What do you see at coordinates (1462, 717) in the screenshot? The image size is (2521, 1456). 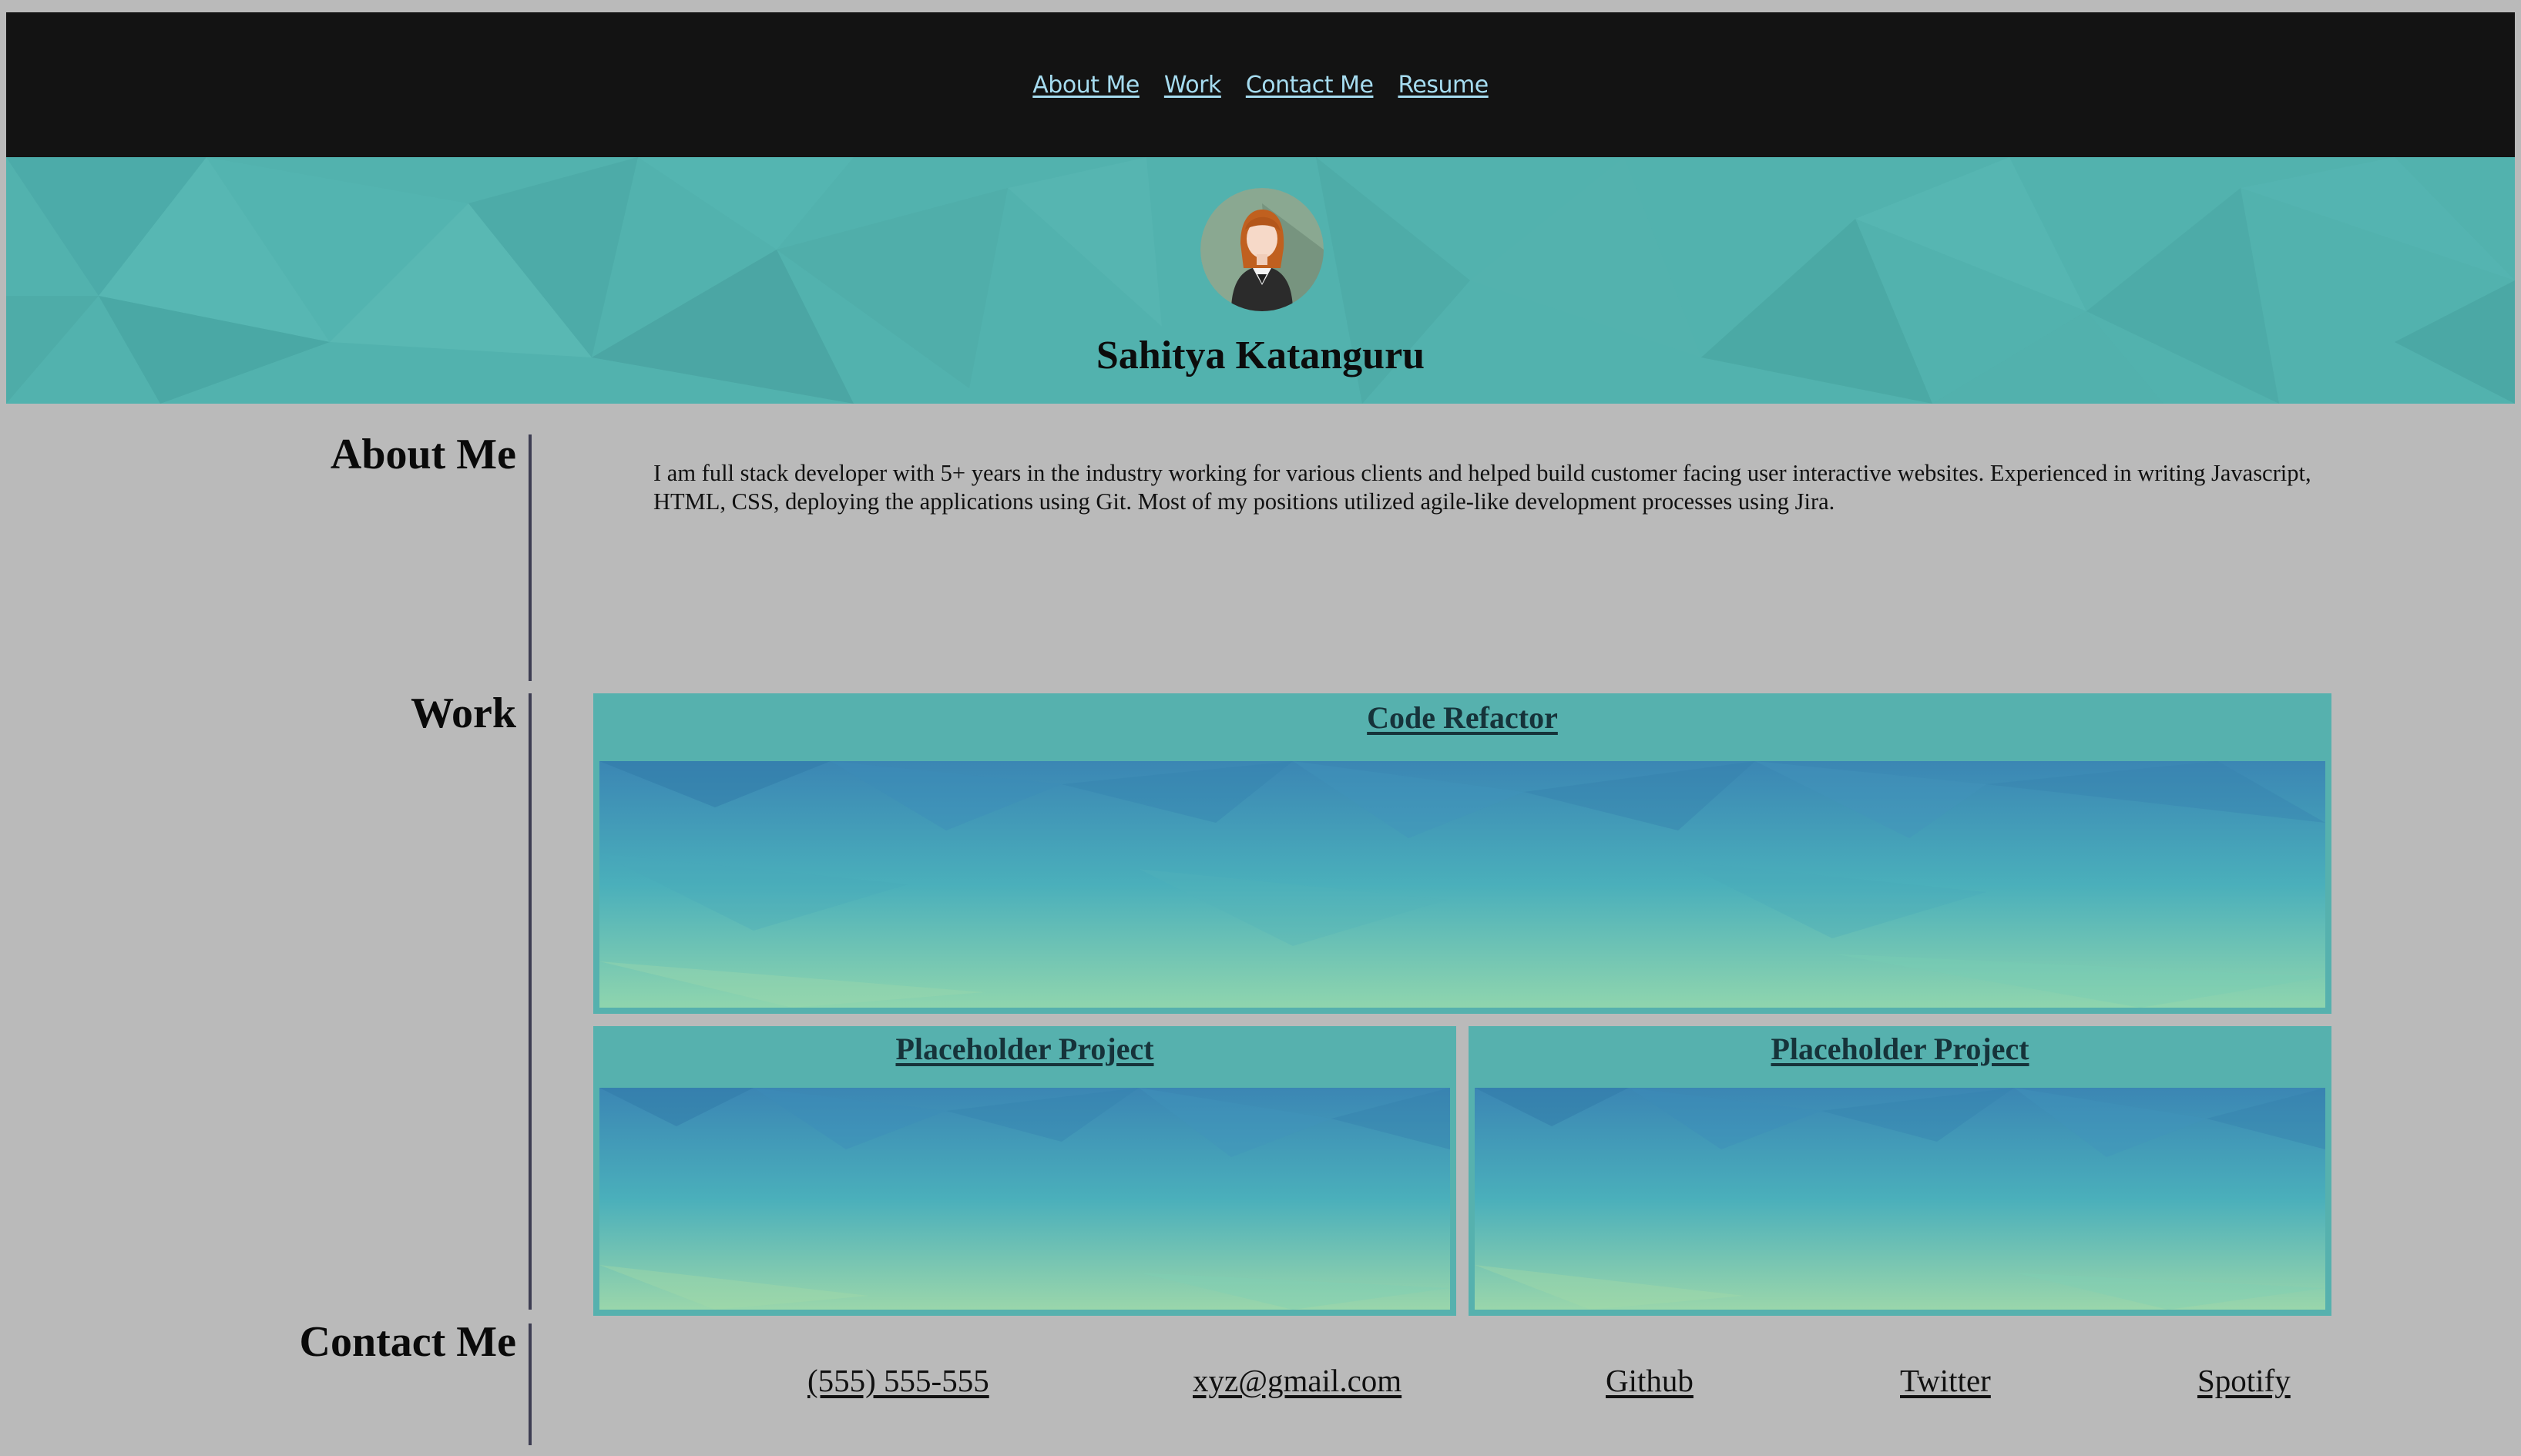 I see `project-title-link: Code Refactor` at bounding box center [1462, 717].